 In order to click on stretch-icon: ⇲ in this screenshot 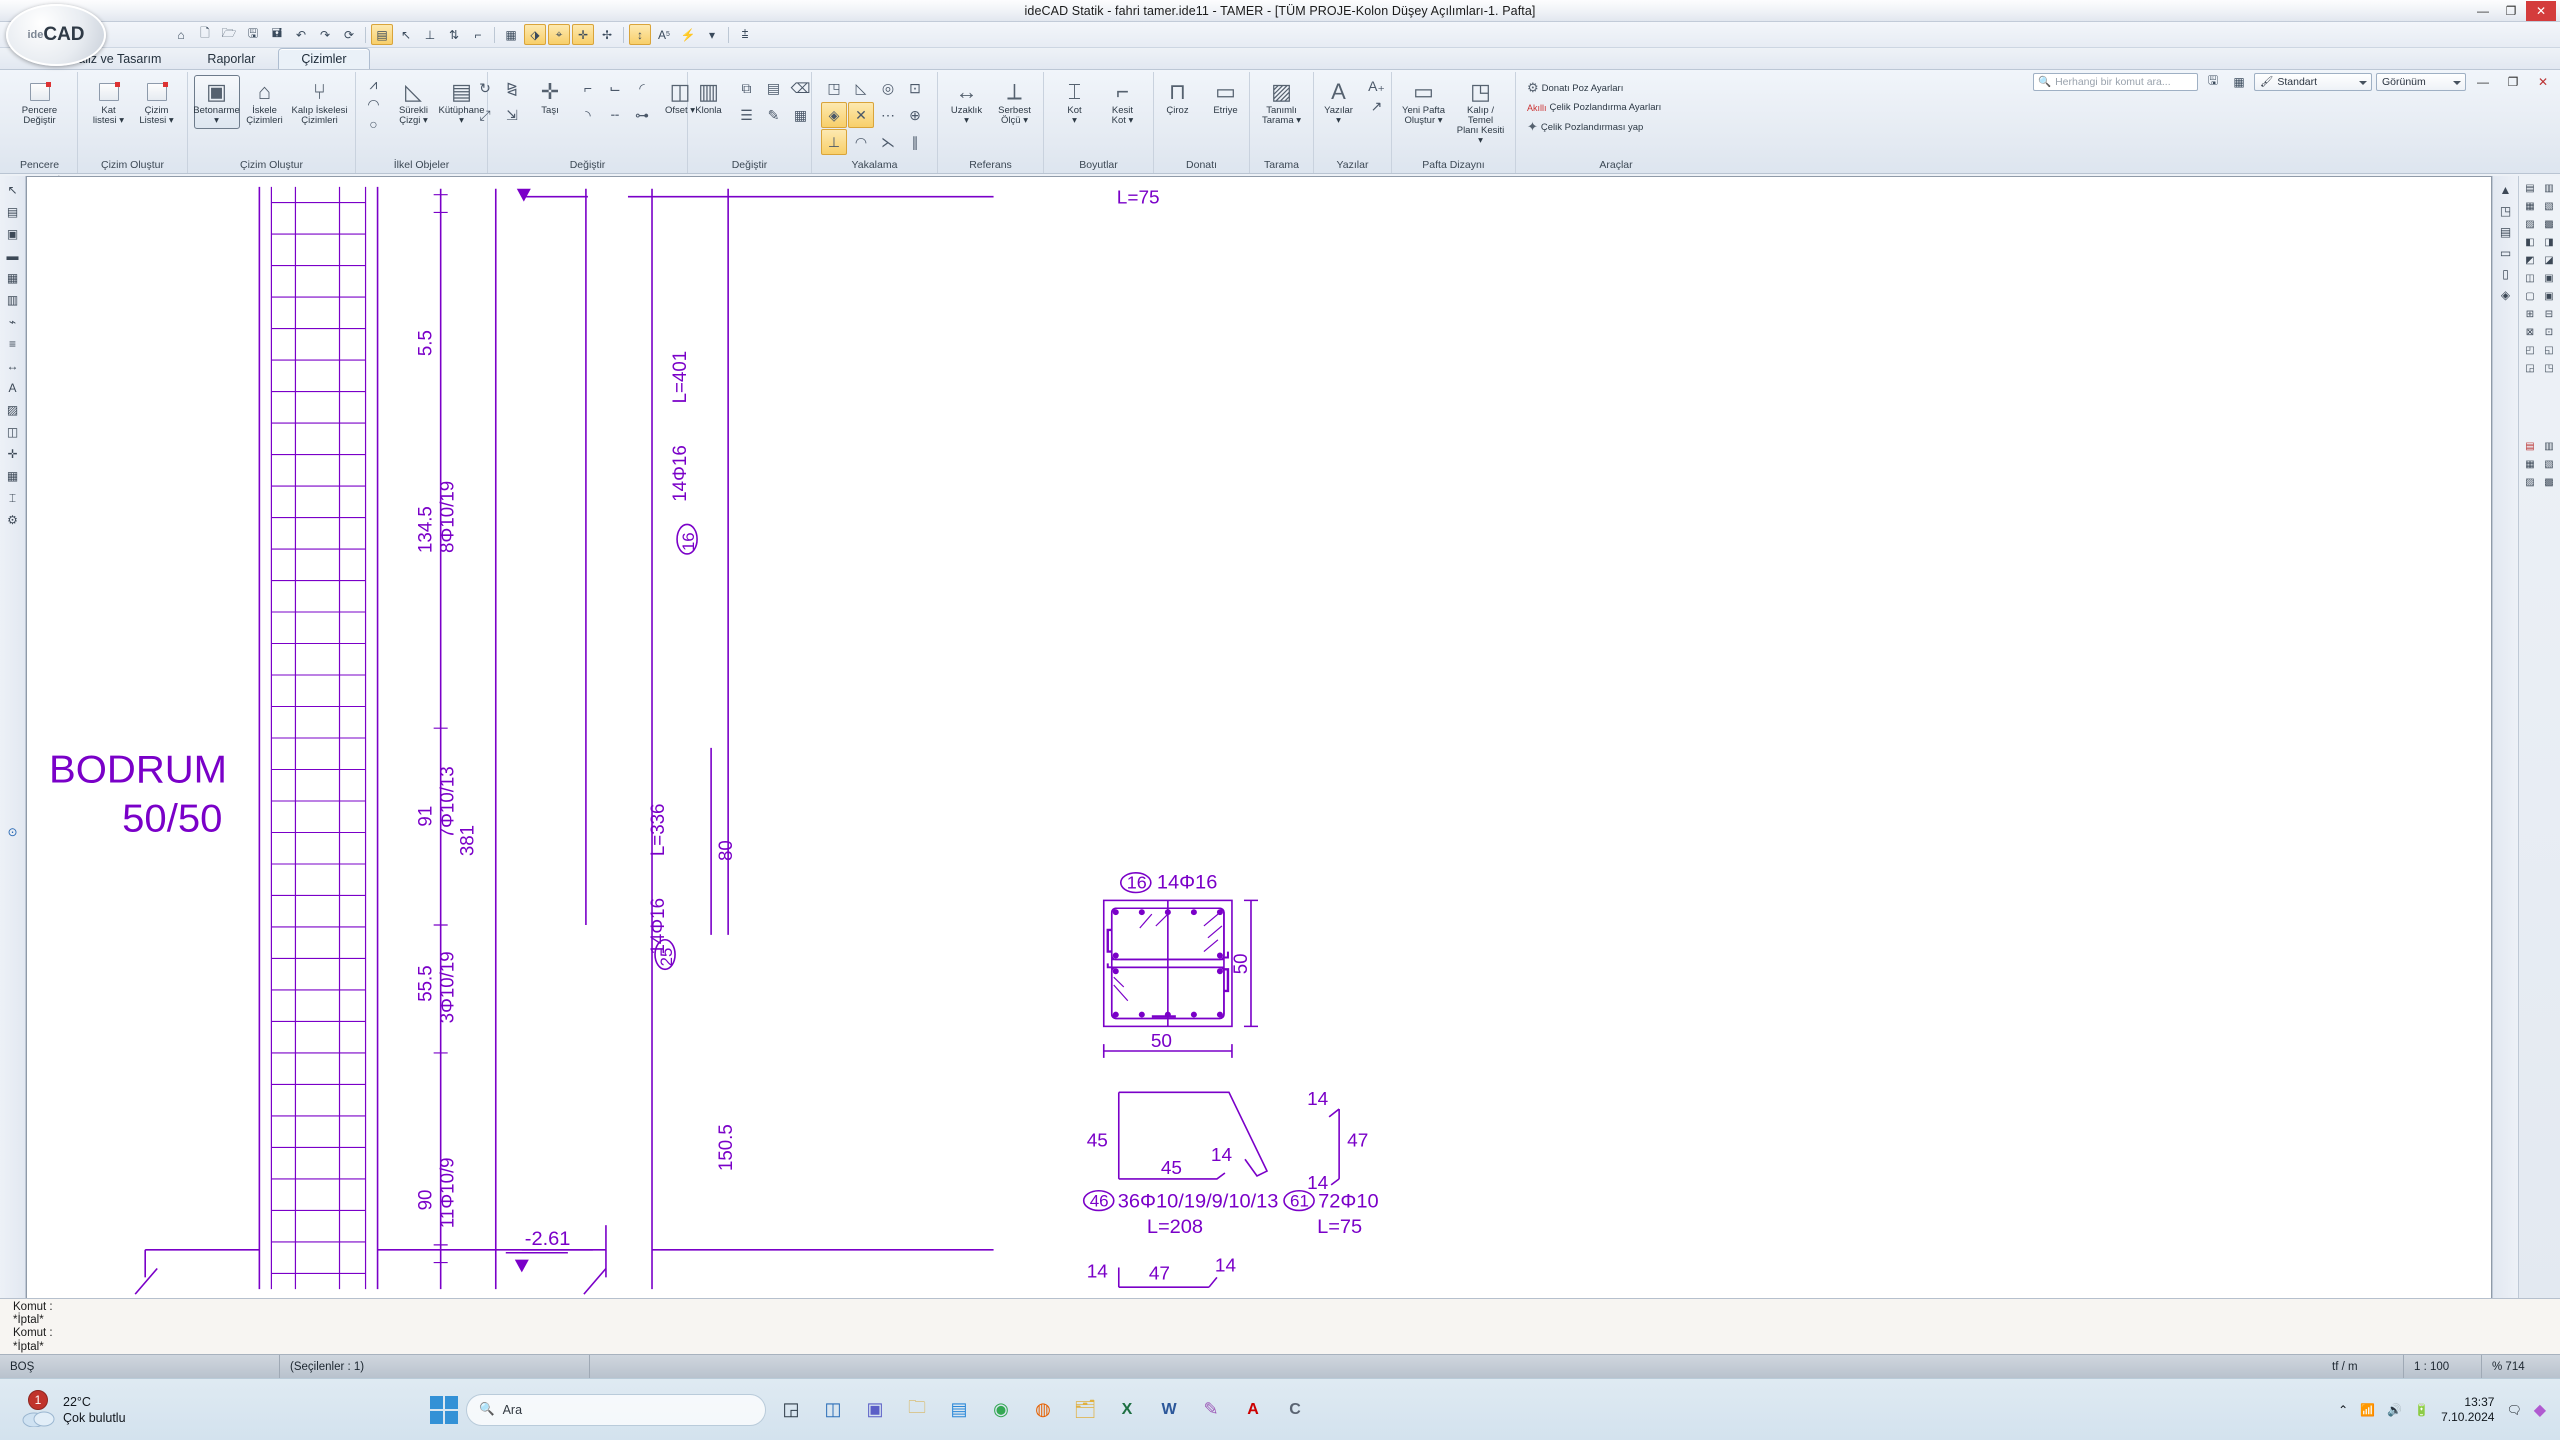, I will do `click(512, 115)`.